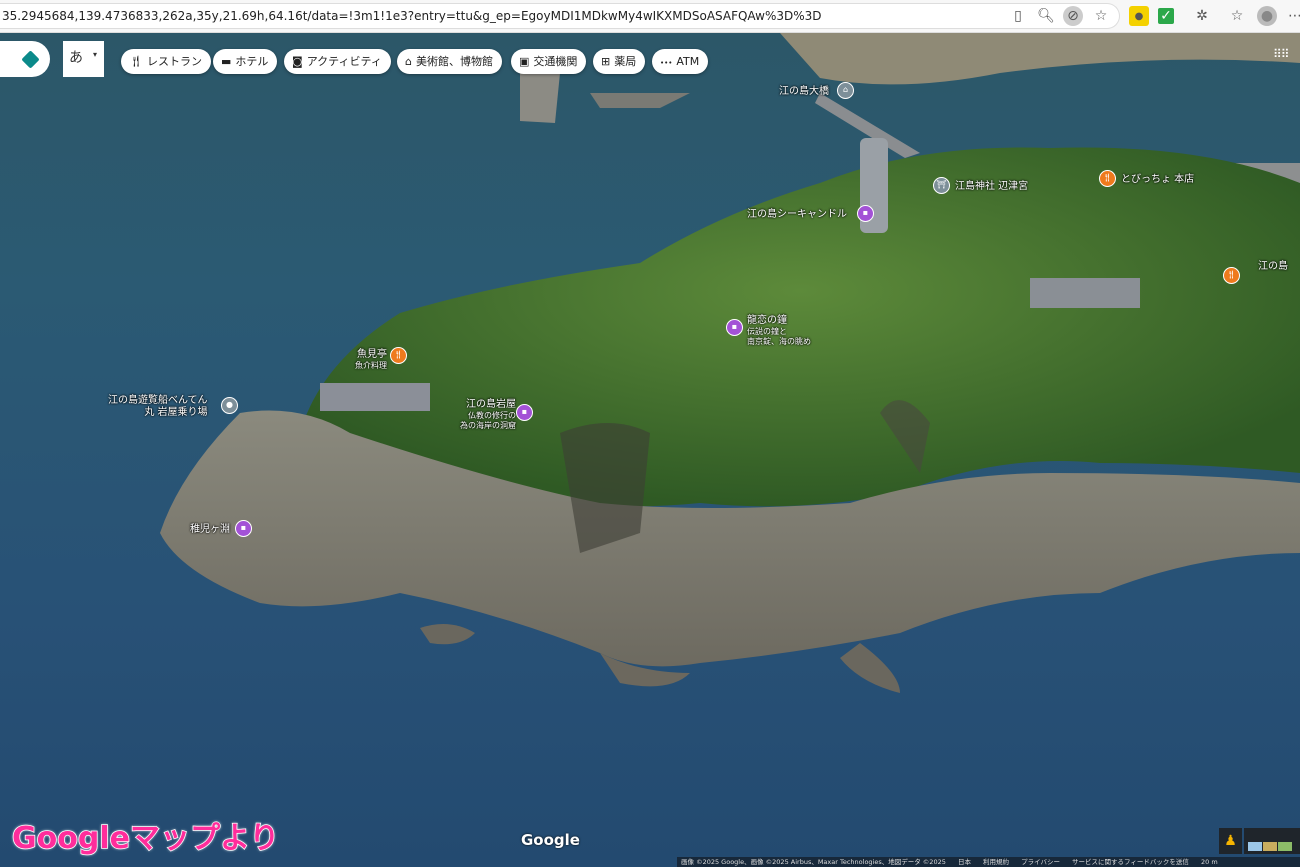 This screenshot has width=1300, height=867. Describe the element at coordinates (1209, 862) in the screenshot. I see `scale-bar: 20 m` at that location.